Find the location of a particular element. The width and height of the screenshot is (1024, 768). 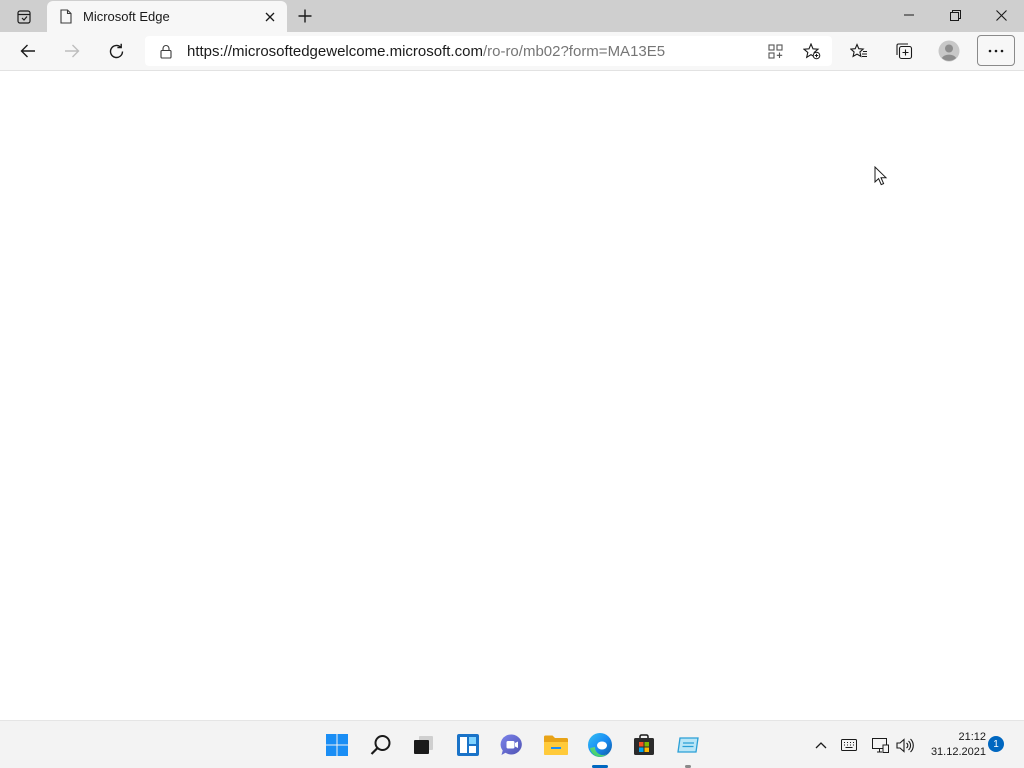

task-view-button is located at coordinates (423, 745).